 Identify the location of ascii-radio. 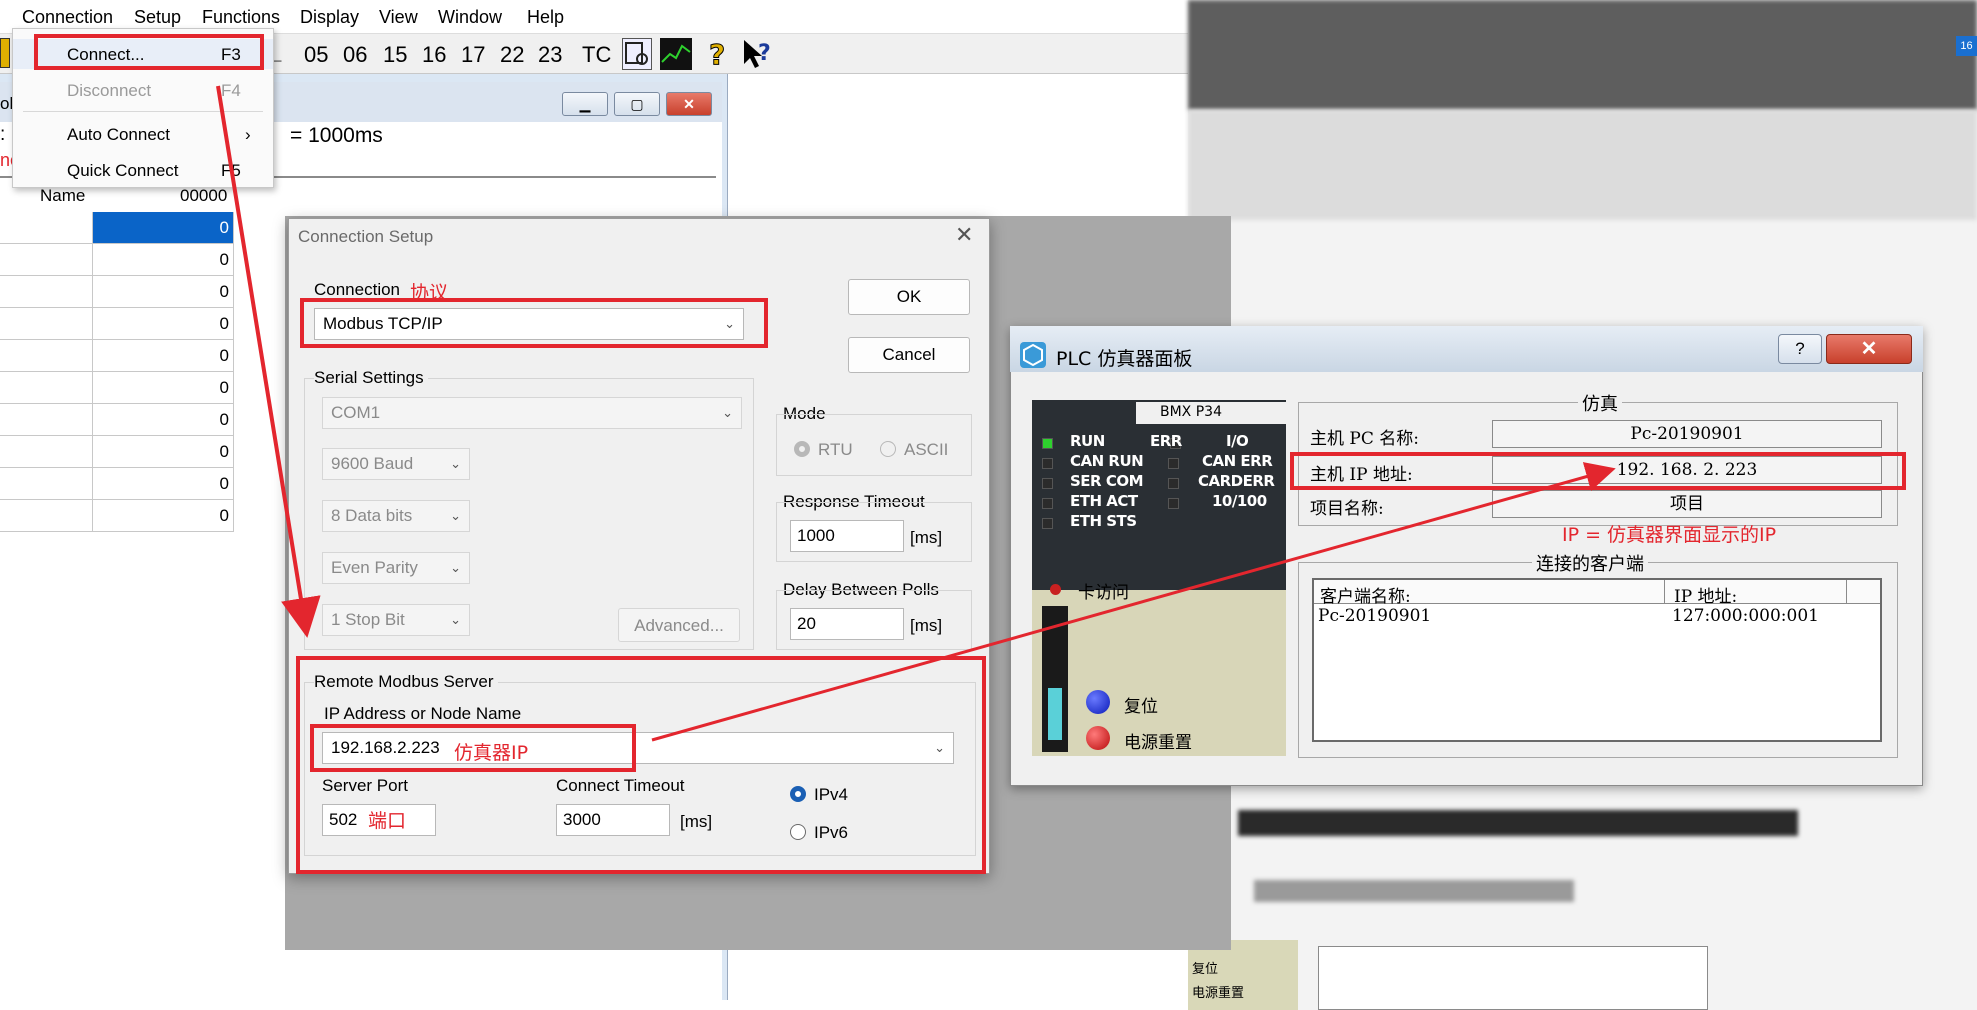
(888, 449).